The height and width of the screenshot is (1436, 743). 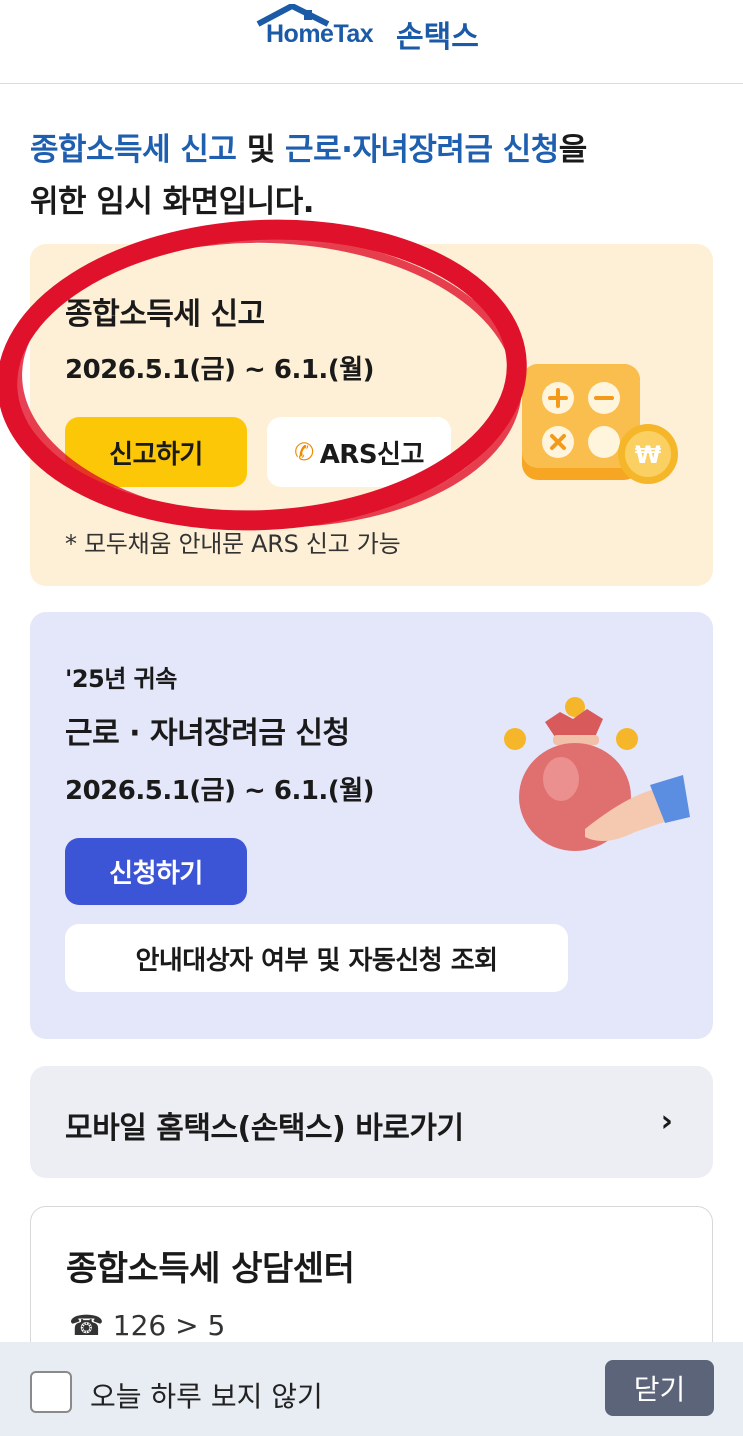 What do you see at coordinates (316, 958) in the screenshot?
I see `eligibility-check-button: 안내대상자 여부 및 자동신청 조회` at bounding box center [316, 958].